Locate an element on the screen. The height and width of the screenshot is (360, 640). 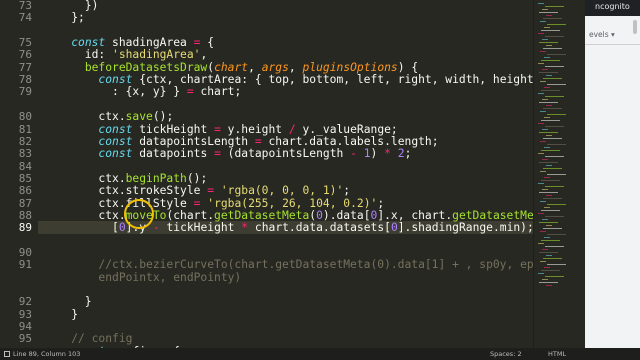
code-line: id: 'shadingArea', is located at coordinates (125, 54).